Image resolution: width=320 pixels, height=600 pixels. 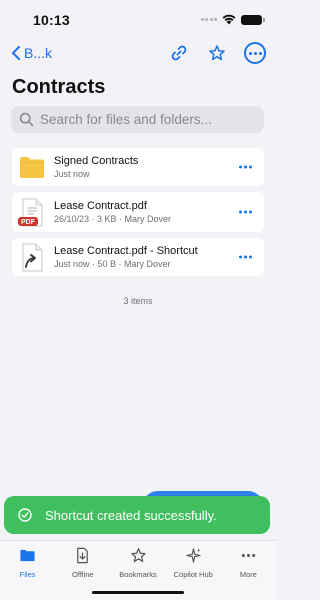 What do you see at coordinates (113, 219) in the screenshot?
I see `item-meta: 26/10/23 · 3 KB · Mary Dover` at bounding box center [113, 219].